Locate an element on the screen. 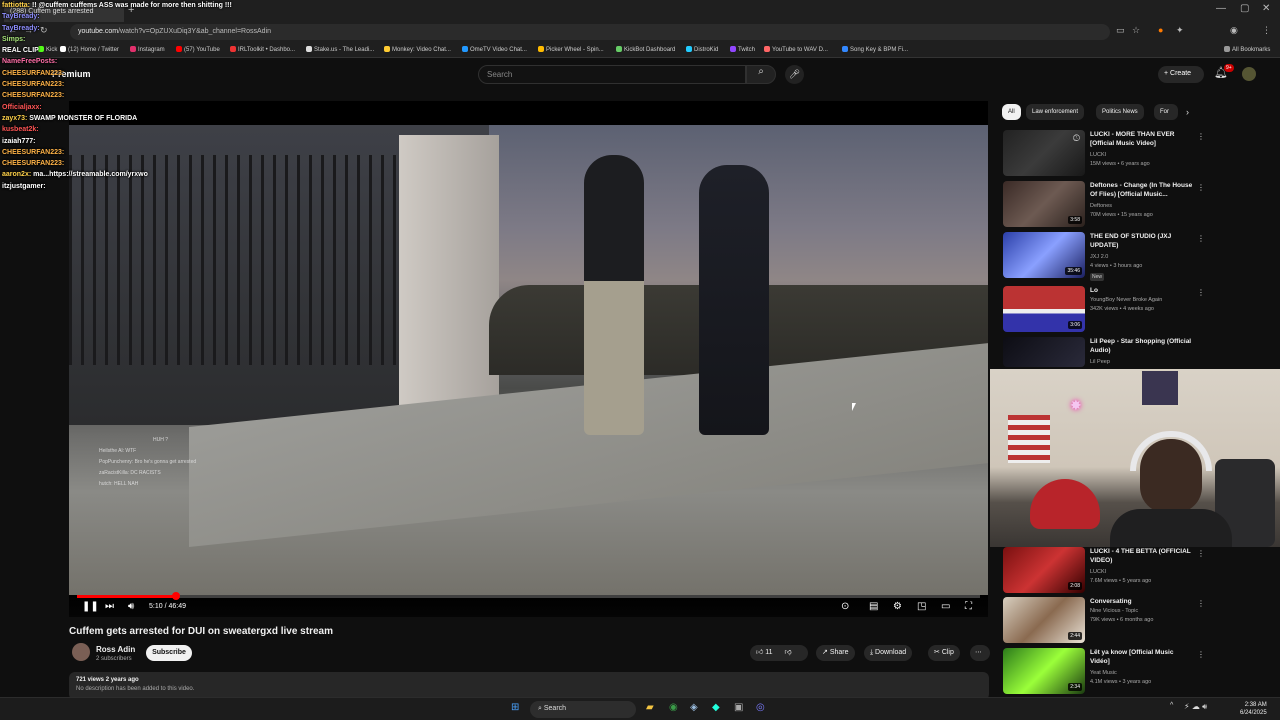  webcam-plush-toy is located at coordinates (1065, 504).